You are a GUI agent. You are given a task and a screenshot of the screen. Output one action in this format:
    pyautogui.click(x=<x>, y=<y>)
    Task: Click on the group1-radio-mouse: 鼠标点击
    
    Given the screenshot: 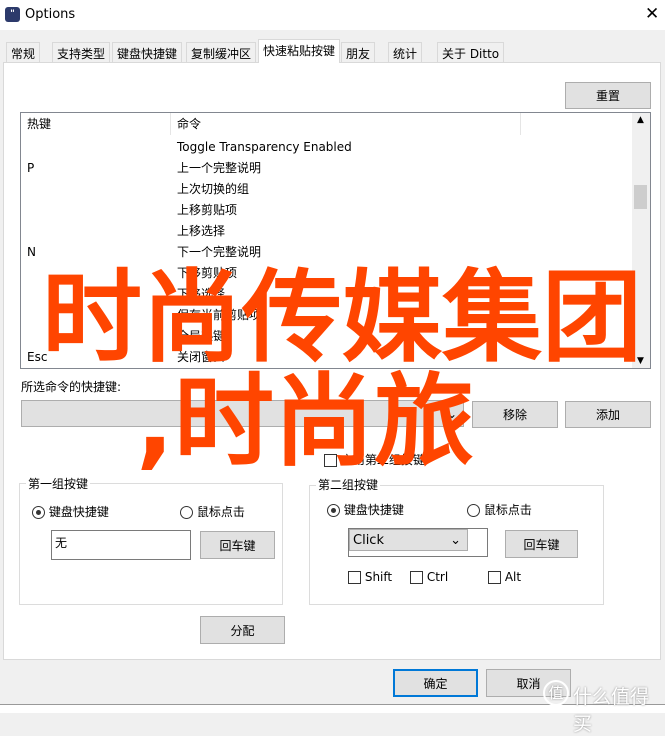 What is the action you would take?
    pyautogui.click(x=212, y=511)
    